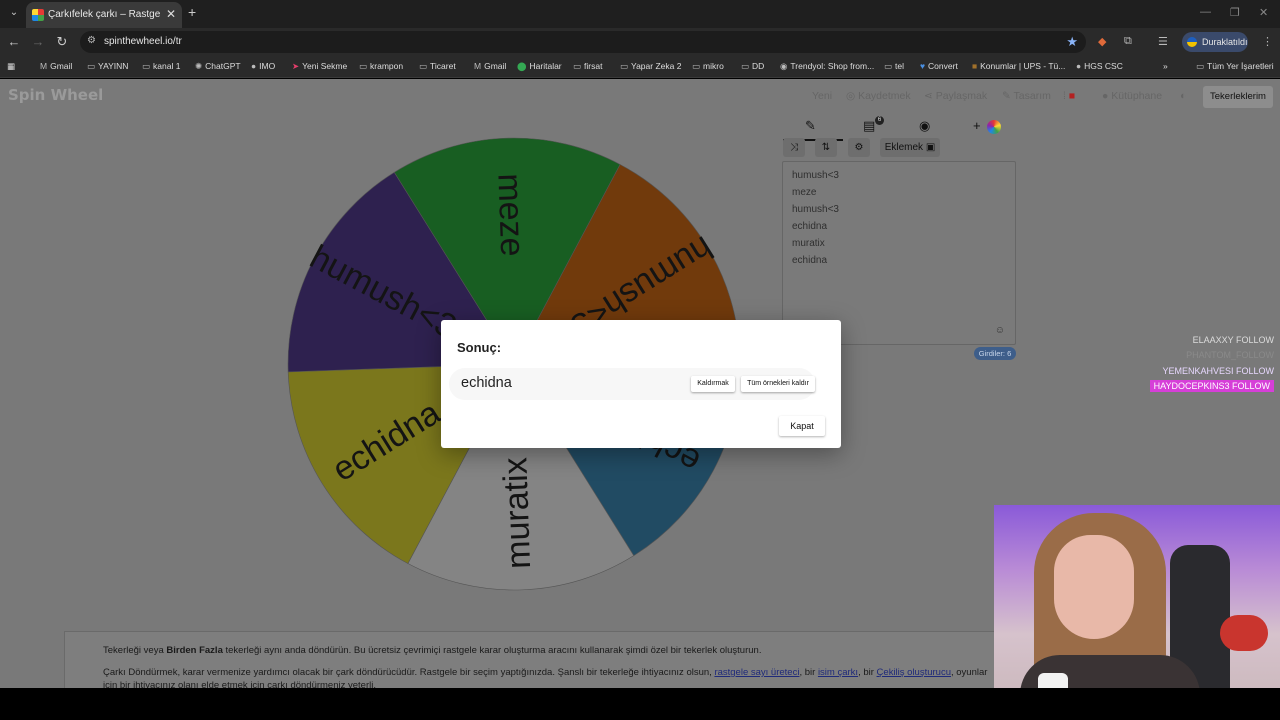  Describe the element at coordinates (583, 42) in the screenshot. I see `address-bar: ⚙ spinthewheel.io/tr ★` at that location.